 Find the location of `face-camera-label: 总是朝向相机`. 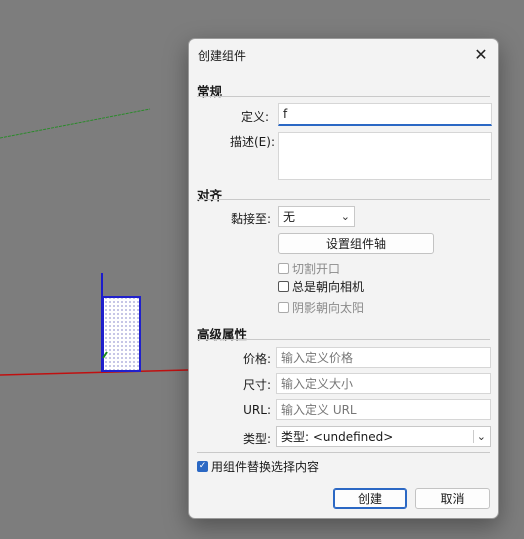

face-camera-label: 总是朝向相机 is located at coordinates (328, 287).